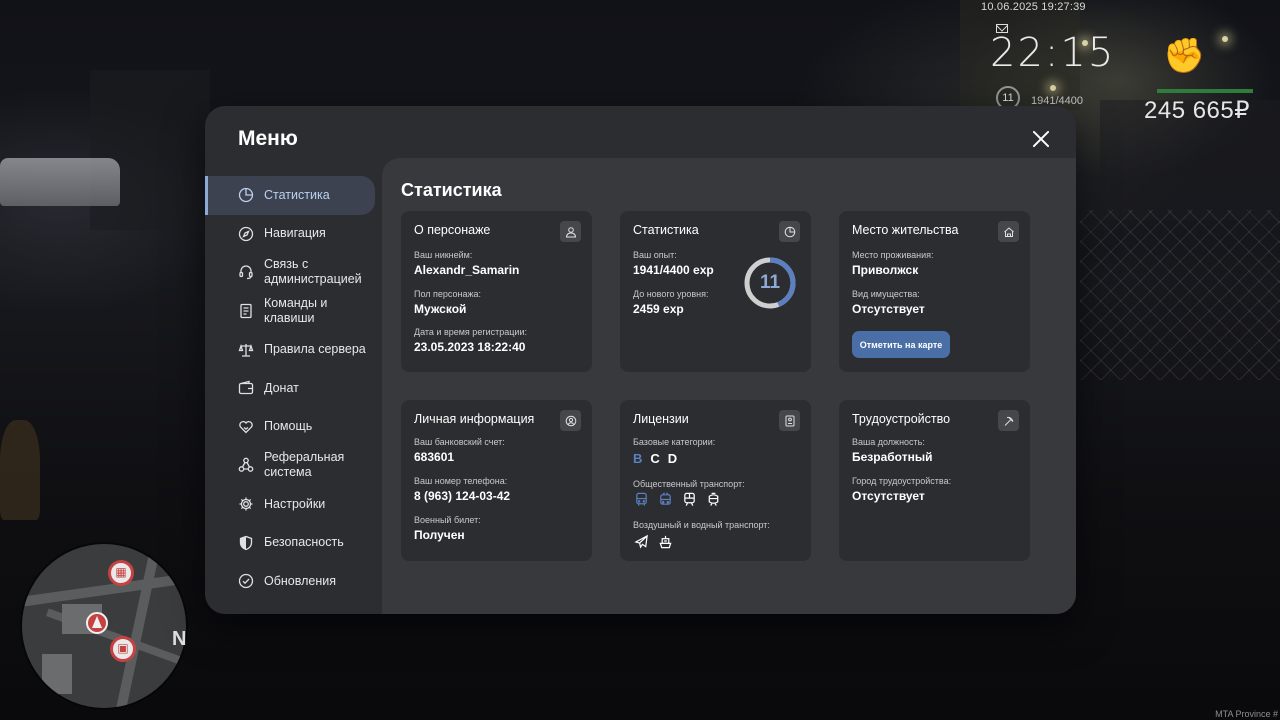  What do you see at coordinates (1041, 139) in the screenshot?
I see `close-icon` at bounding box center [1041, 139].